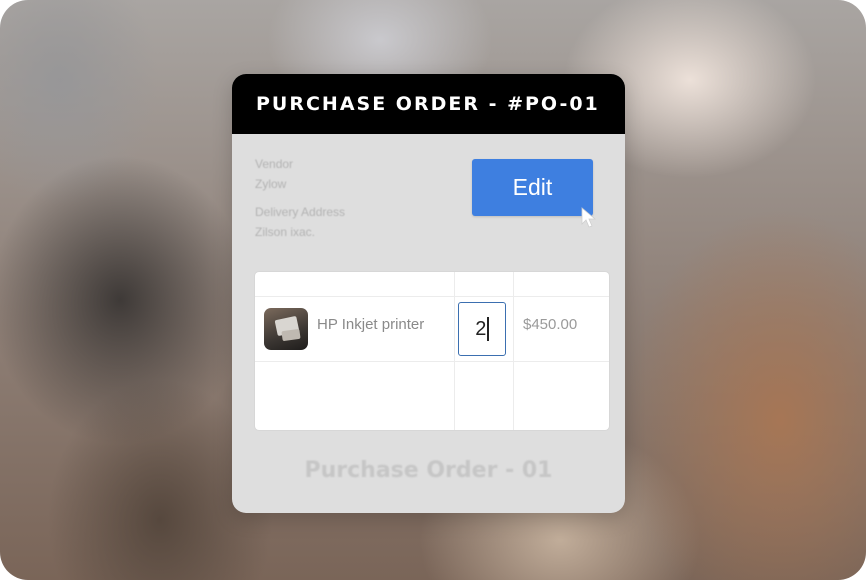 The width and height of the screenshot is (866, 580). What do you see at coordinates (300, 212) in the screenshot?
I see `delivery-address-label: Delivery Address` at bounding box center [300, 212].